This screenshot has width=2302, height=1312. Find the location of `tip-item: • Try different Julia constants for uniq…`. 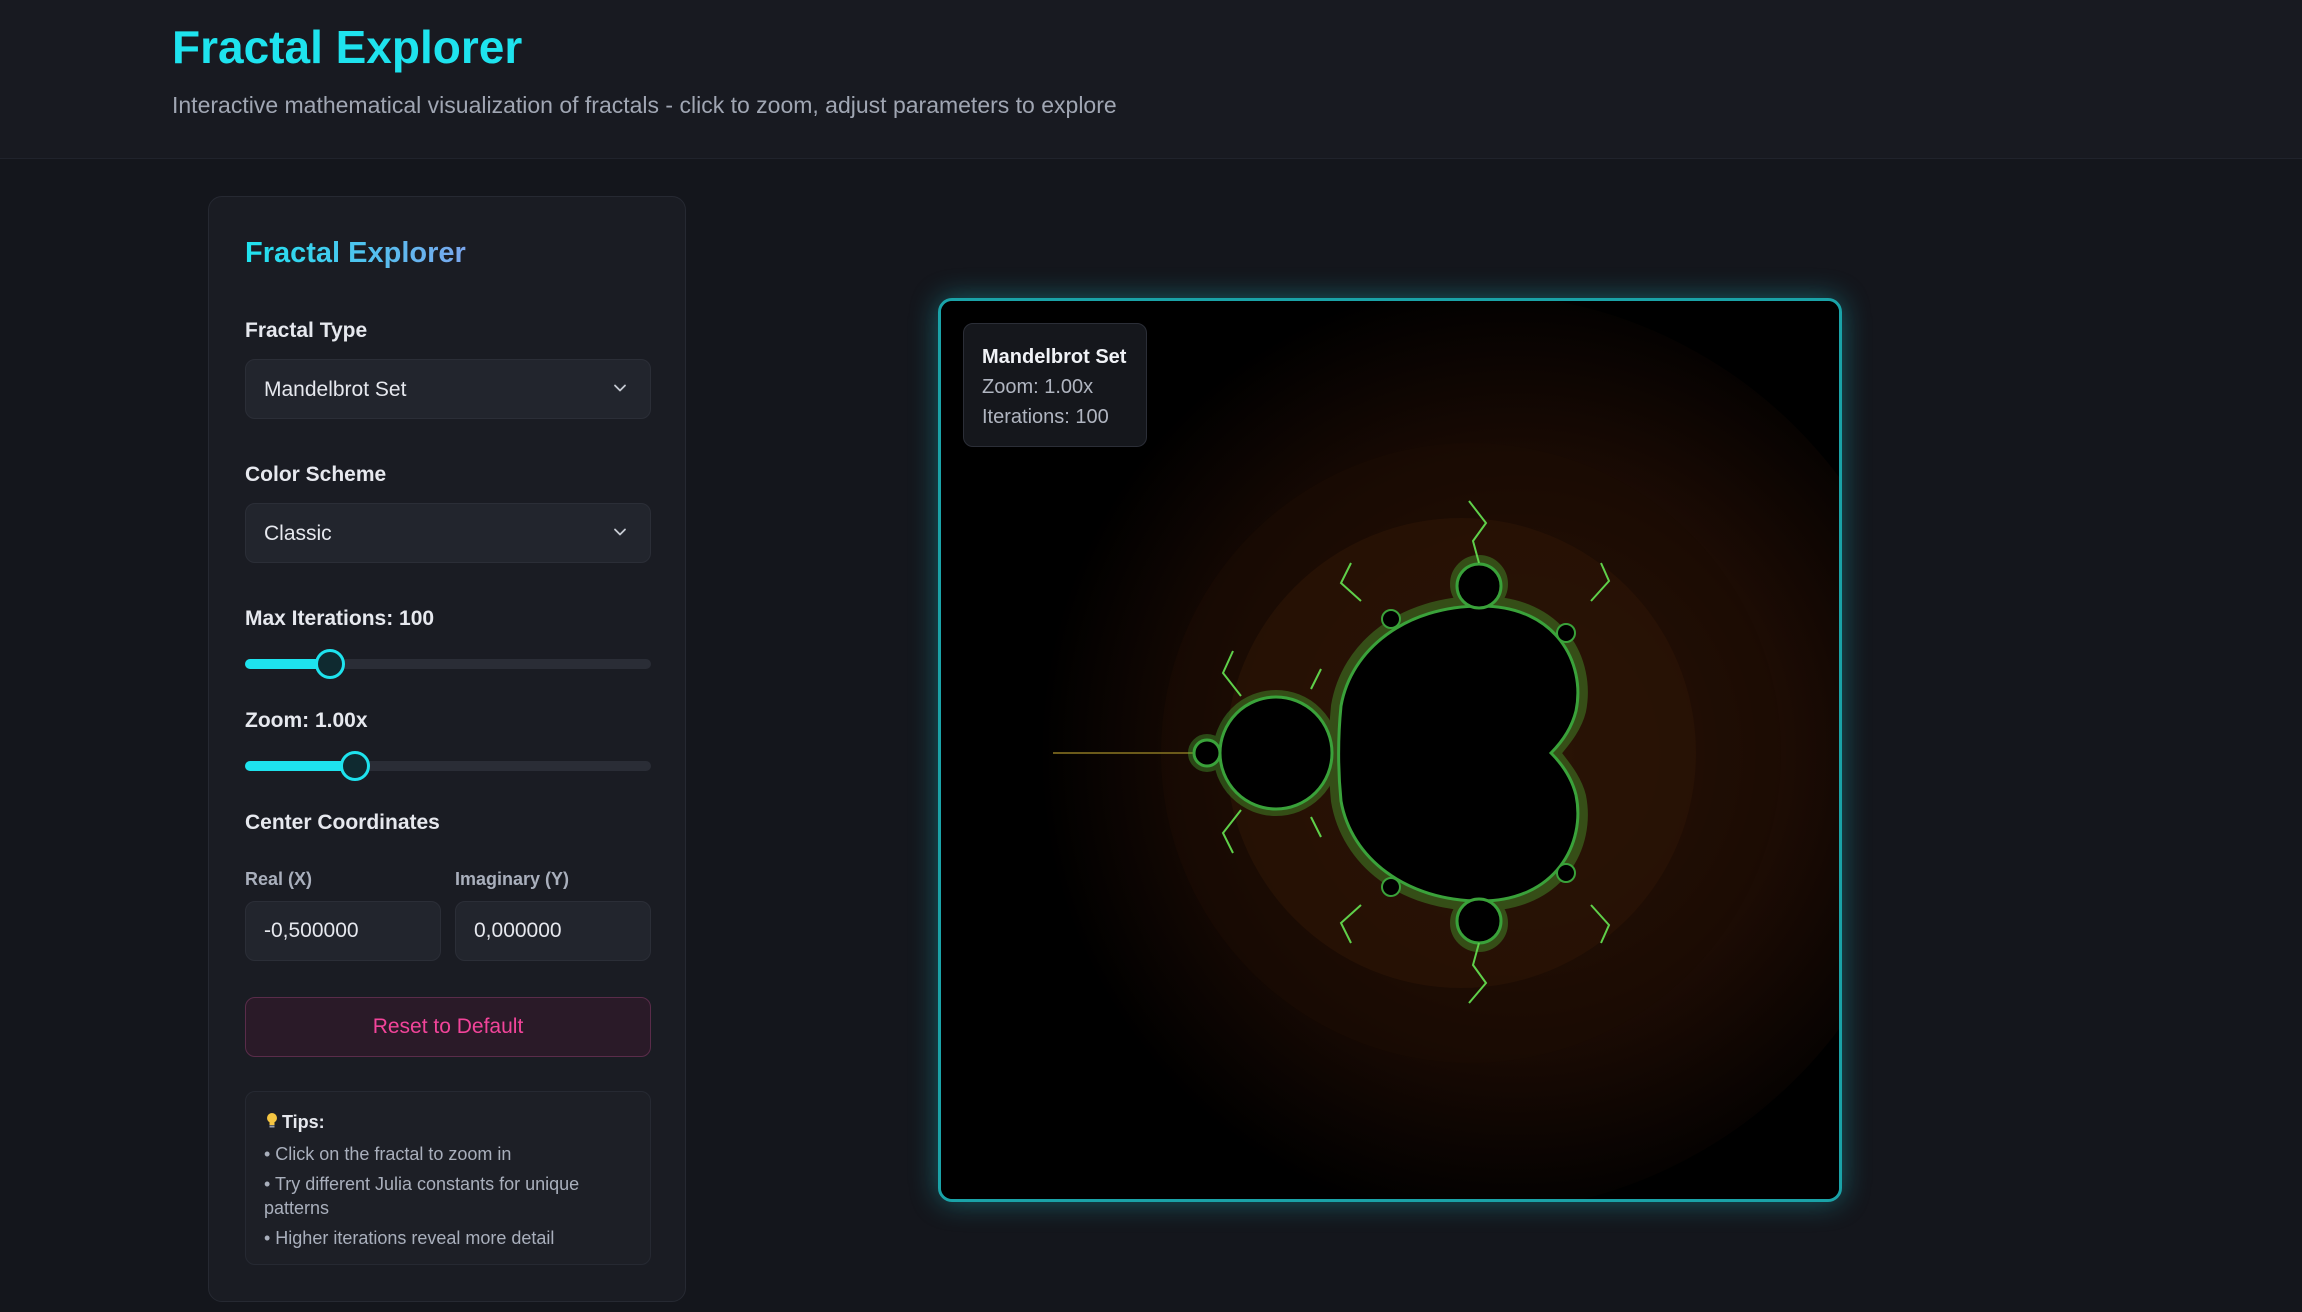

tip-item: • Try different Julia constants for uniq… is located at coordinates (422, 1196).